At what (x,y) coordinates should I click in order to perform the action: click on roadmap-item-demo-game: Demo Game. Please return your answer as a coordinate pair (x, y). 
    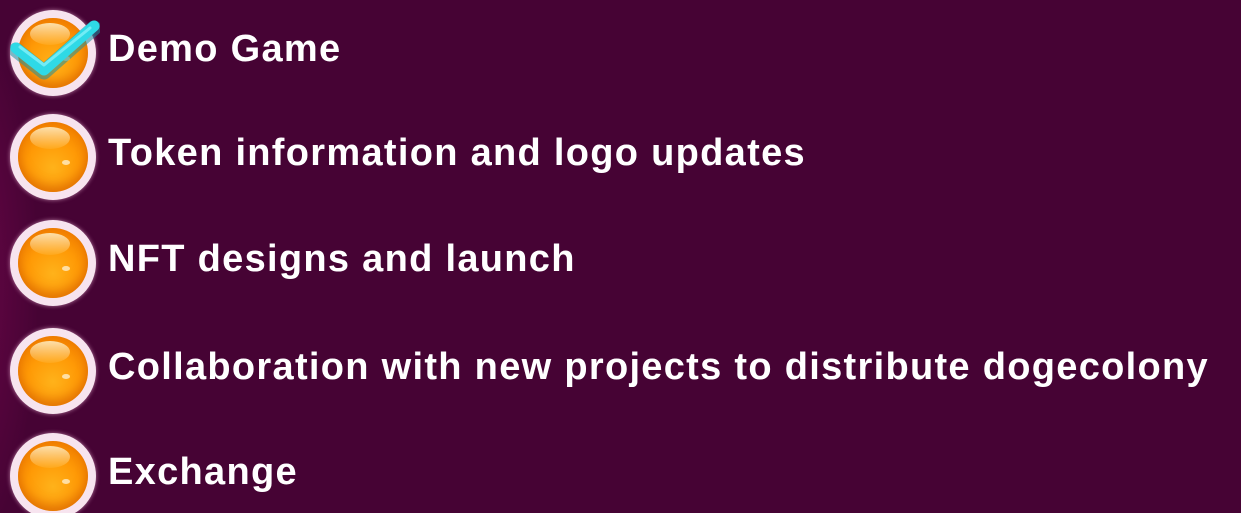
    Looking at the image, I should click on (175, 53).